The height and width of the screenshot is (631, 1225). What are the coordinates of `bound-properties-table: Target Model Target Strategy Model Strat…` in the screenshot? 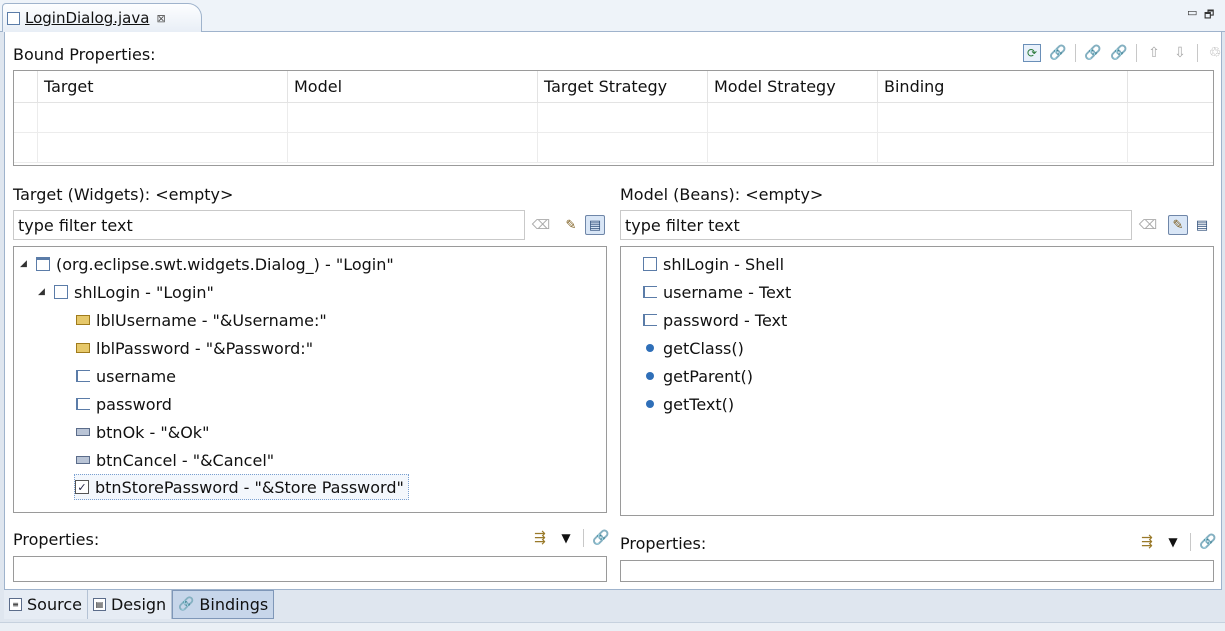 It's located at (613, 118).